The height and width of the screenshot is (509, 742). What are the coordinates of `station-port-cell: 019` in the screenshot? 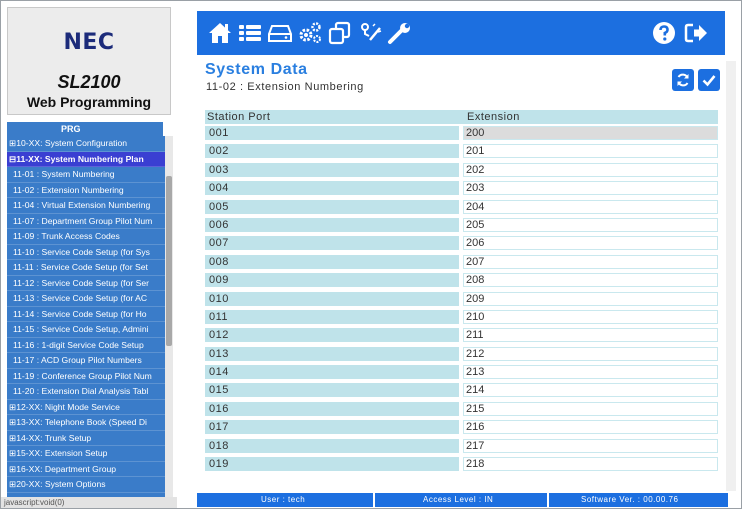 It's located at (332, 464).